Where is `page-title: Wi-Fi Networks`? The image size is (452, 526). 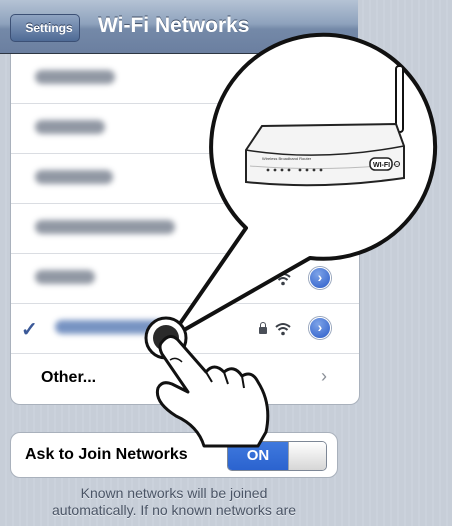
page-title: Wi-Fi Networks is located at coordinates (174, 25).